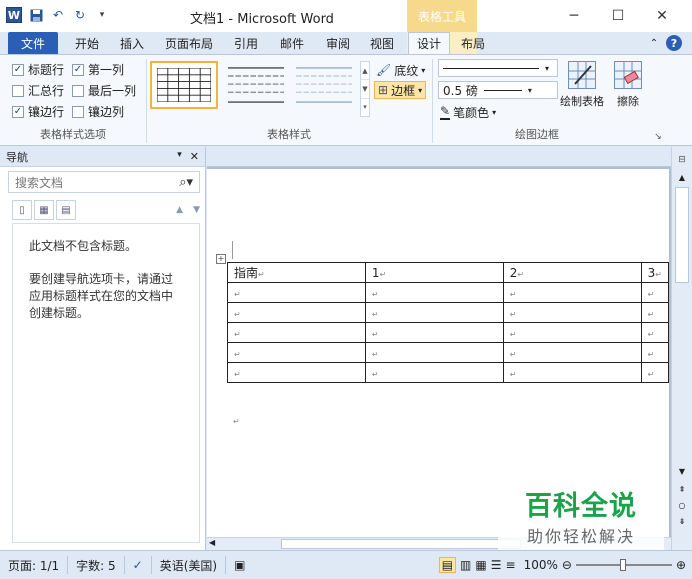  What do you see at coordinates (465, 565) in the screenshot?
I see `full-screen-reading-icon: ▥` at bounding box center [465, 565].